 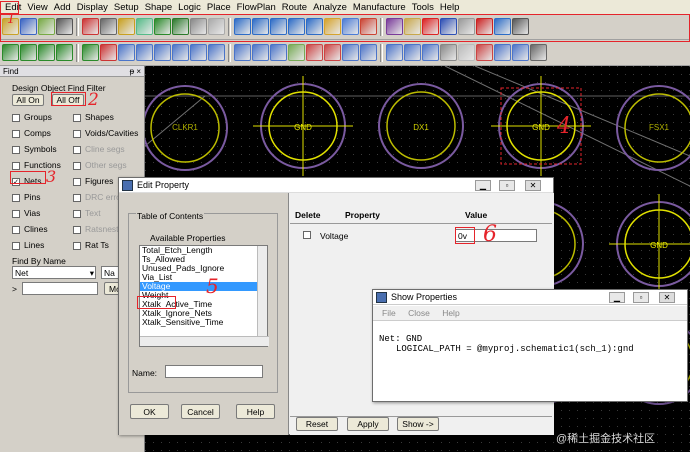 I want to click on secondary-tool-23-icon, so click(x=430, y=52).